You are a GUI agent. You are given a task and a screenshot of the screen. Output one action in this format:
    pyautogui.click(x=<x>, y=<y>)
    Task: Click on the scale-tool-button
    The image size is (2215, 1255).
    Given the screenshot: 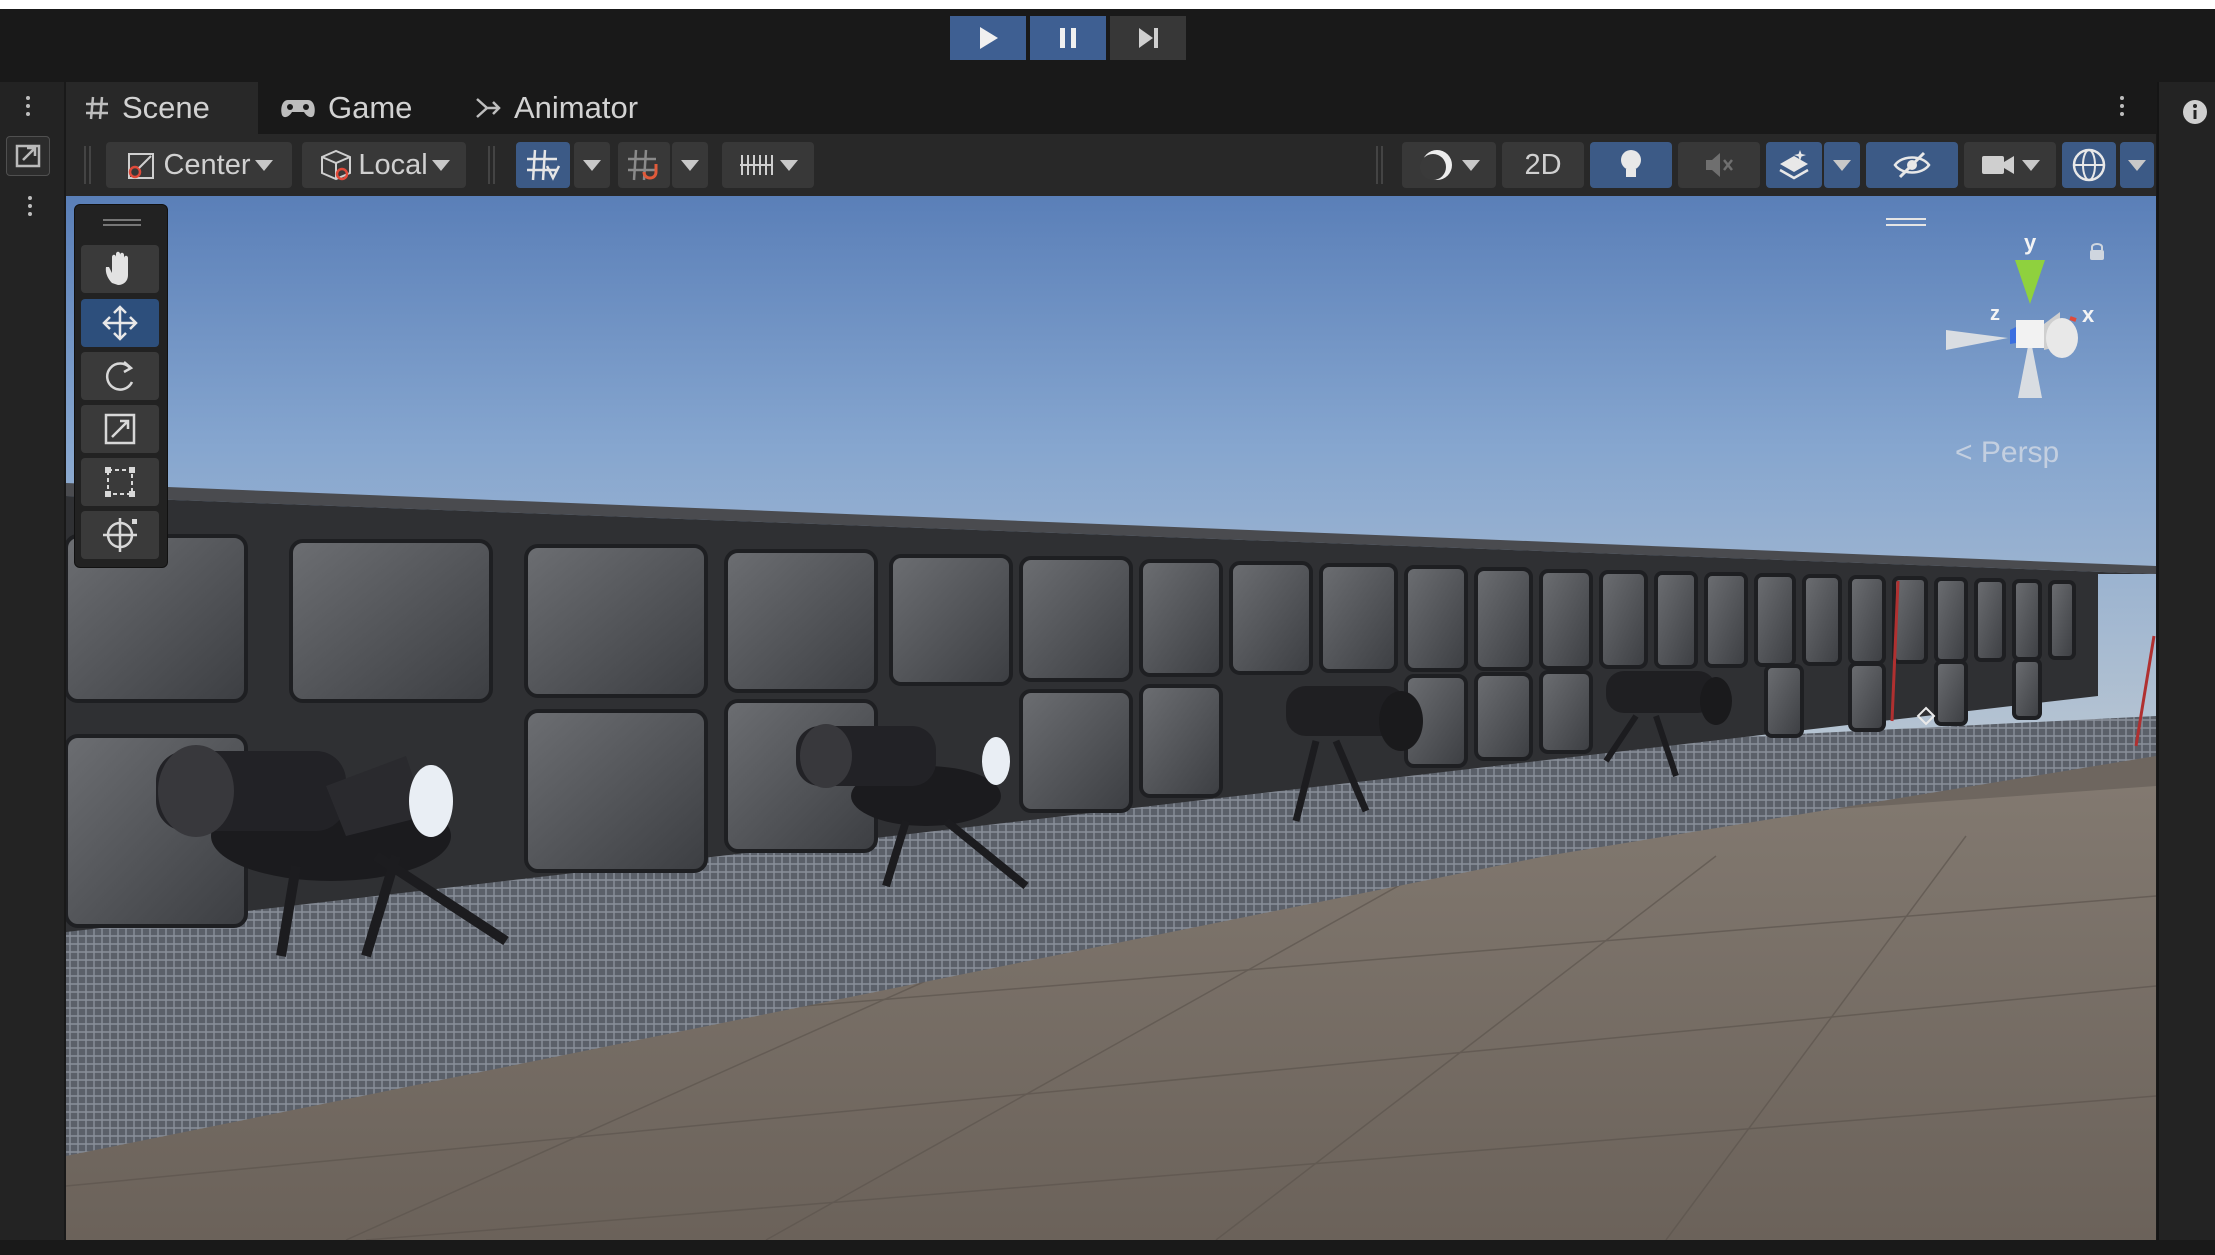 What is the action you would take?
    pyautogui.click(x=120, y=429)
    